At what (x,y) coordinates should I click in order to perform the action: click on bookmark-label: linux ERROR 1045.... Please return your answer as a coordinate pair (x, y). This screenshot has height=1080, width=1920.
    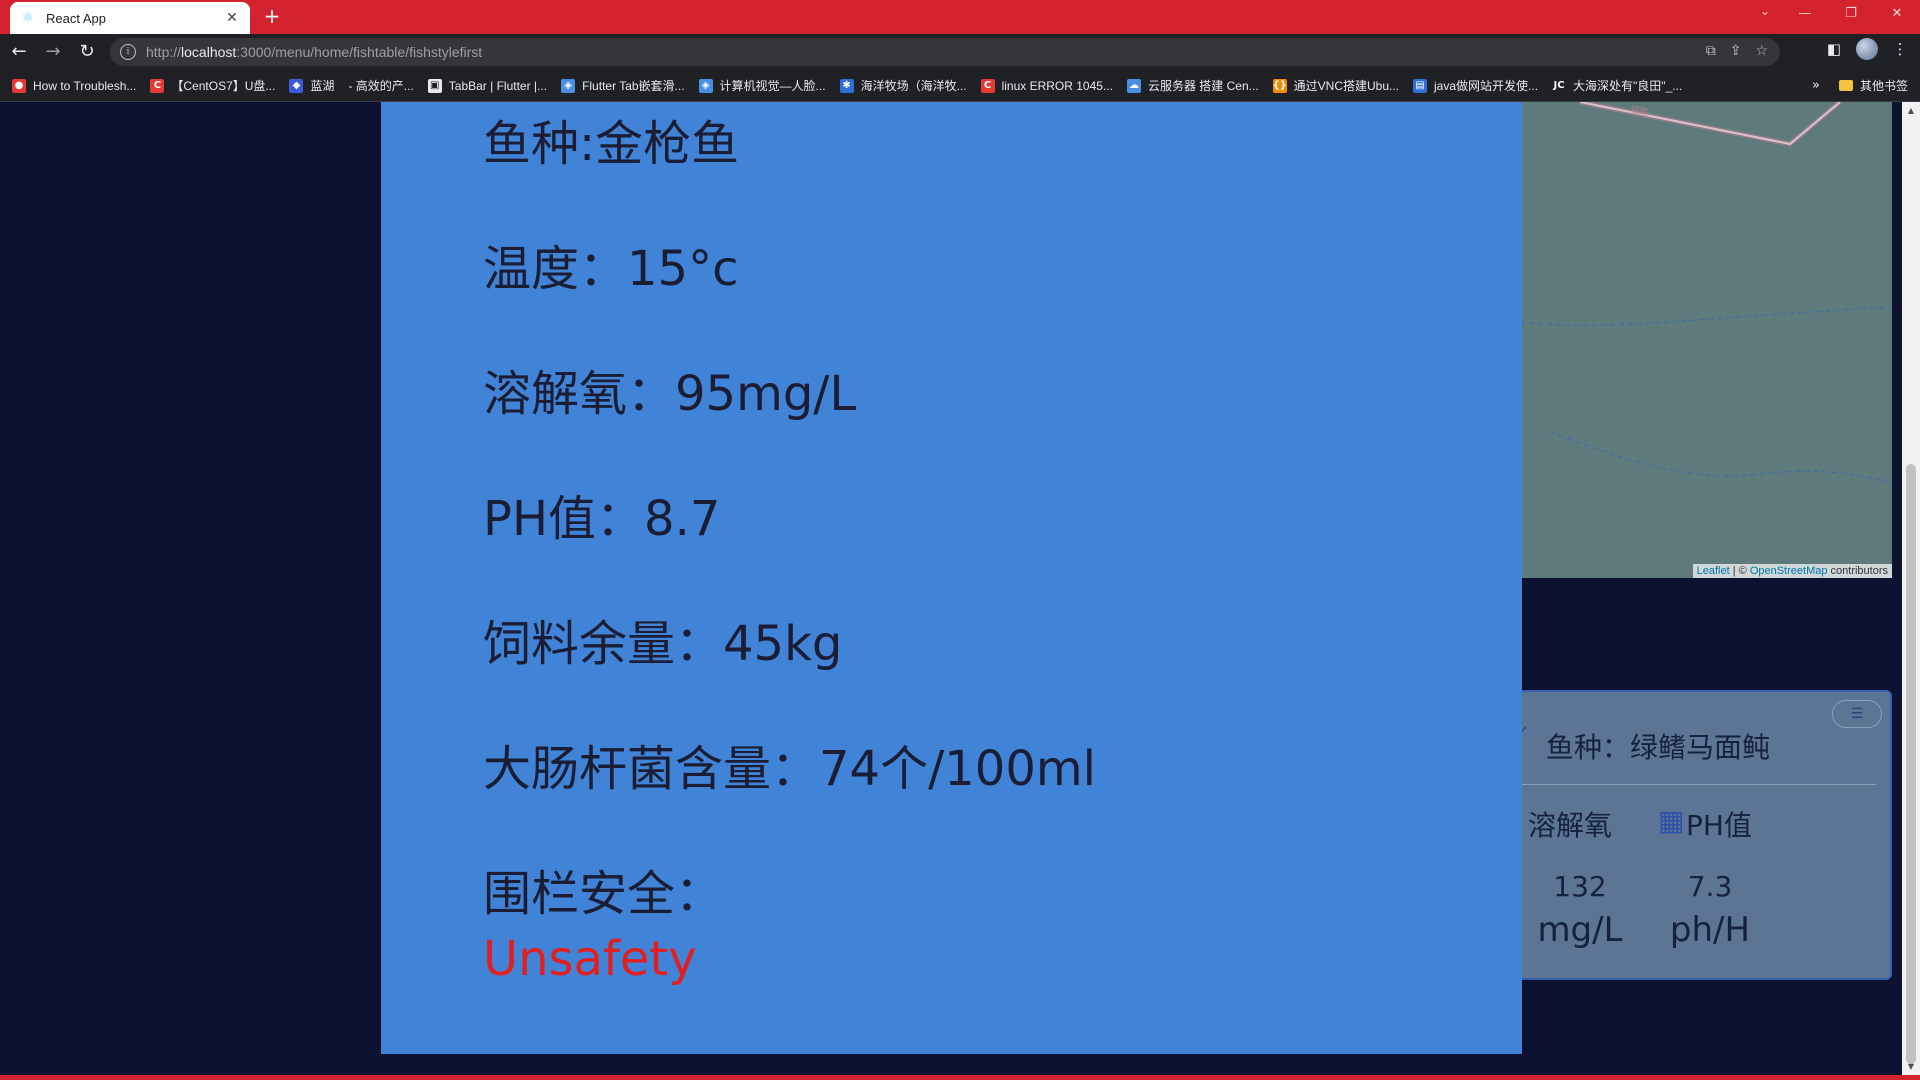
    Looking at the image, I should click on (1057, 85).